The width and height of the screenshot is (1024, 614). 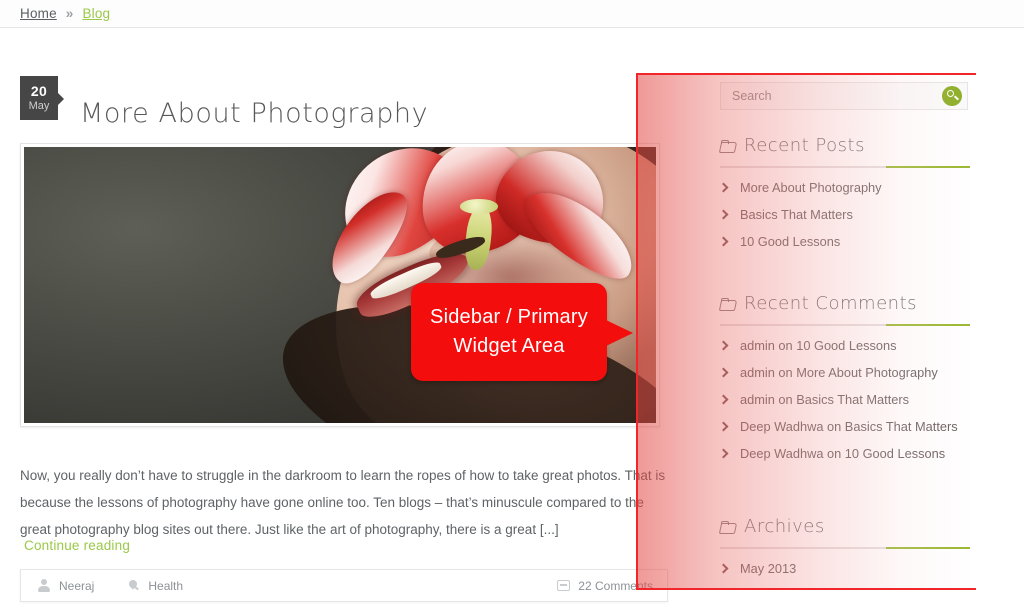 What do you see at coordinates (483, 224) in the screenshot?
I see `photo-tulip-flower` at bounding box center [483, 224].